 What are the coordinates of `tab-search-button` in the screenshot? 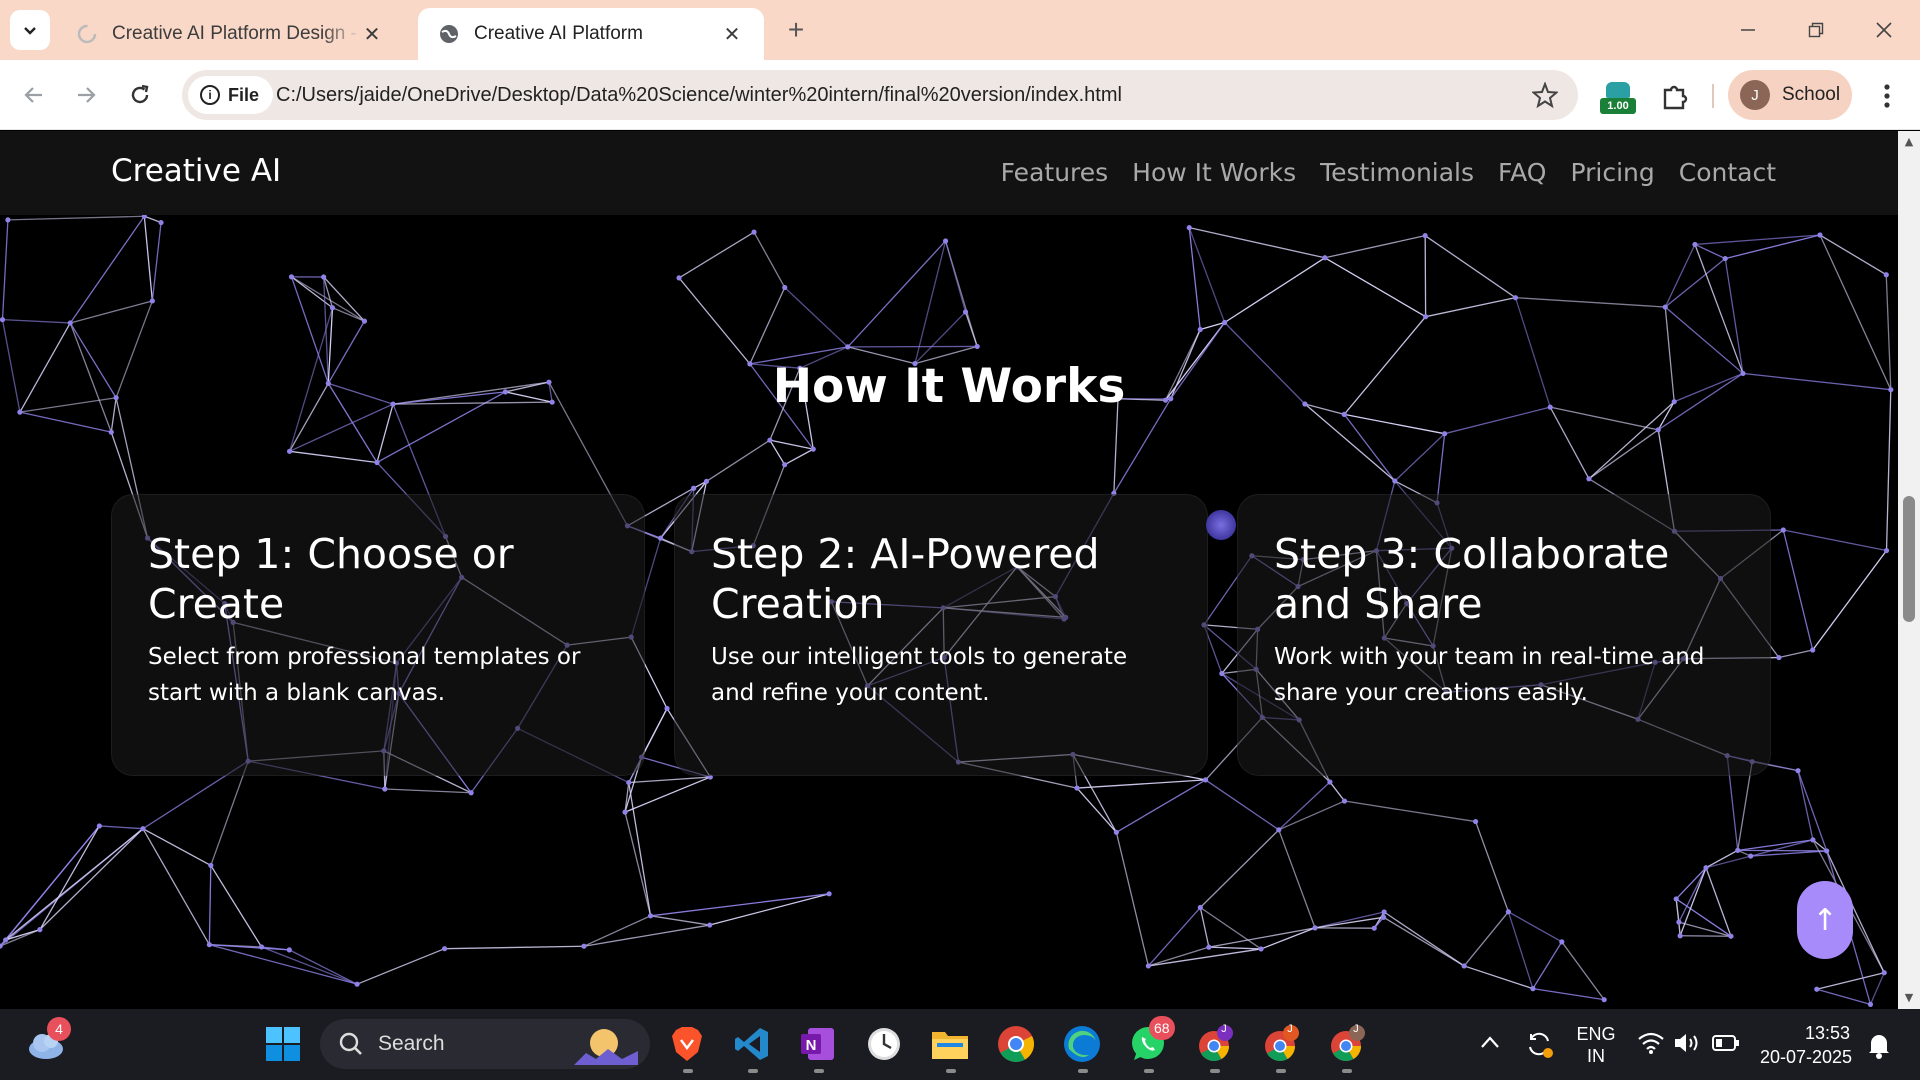 It's located at (30, 30).